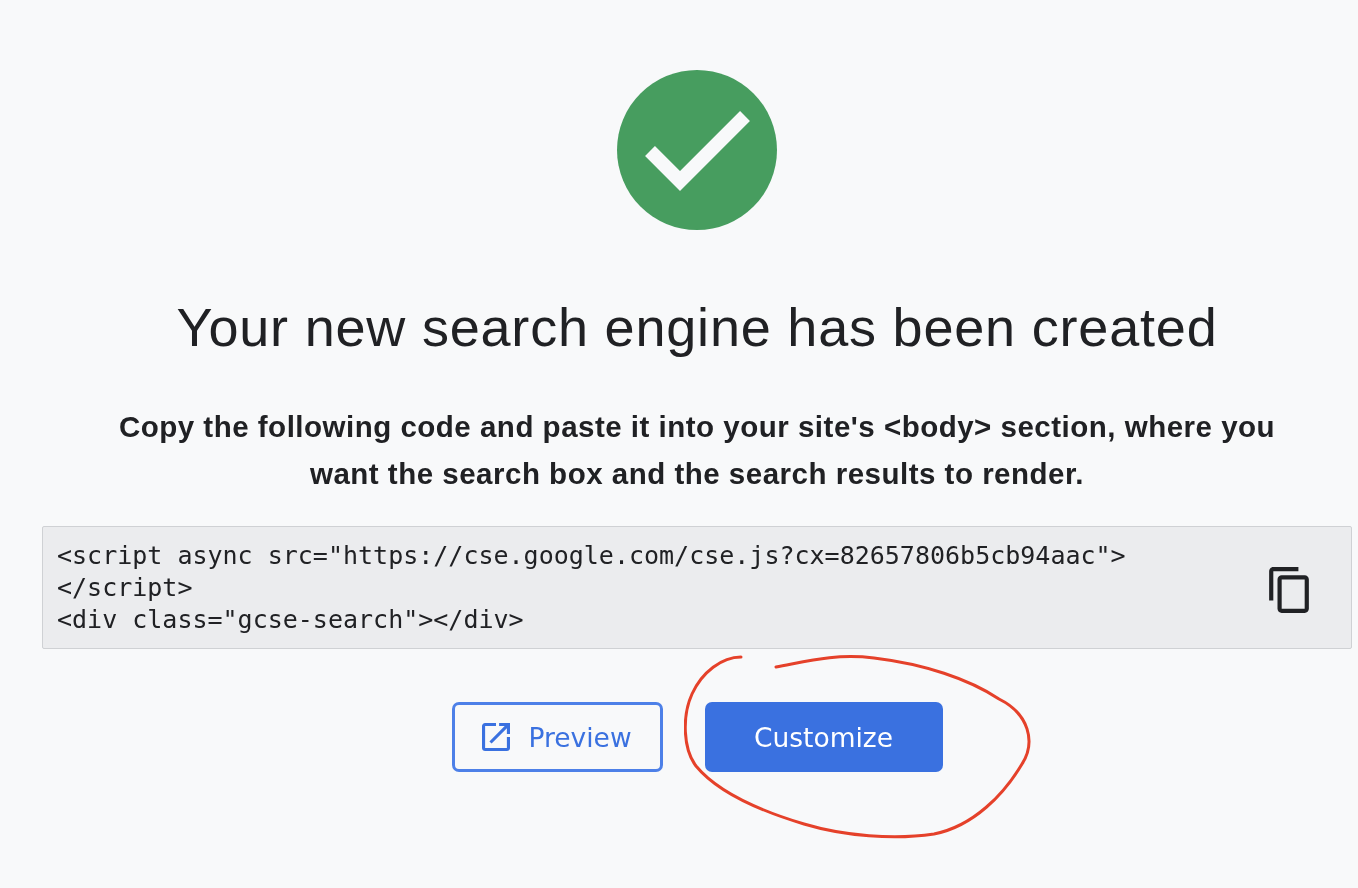 Image resolution: width=1358 pixels, height=888 pixels. Describe the element at coordinates (697, 150) in the screenshot. I see `success-check-icon` at that location.